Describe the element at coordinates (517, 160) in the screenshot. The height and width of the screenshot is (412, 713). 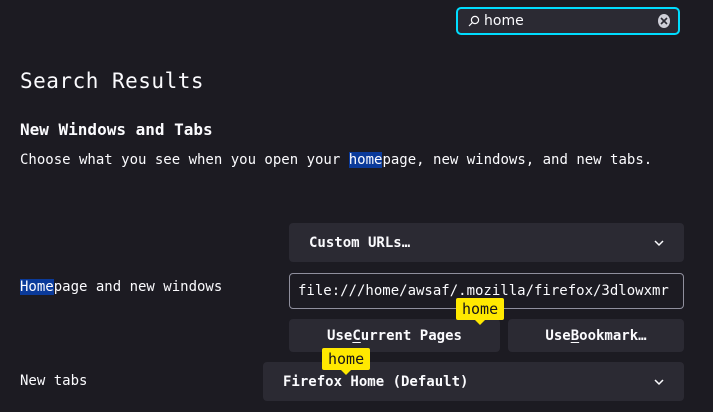
I see `section-description-text: page, new windows, and new tabs.` at that location.